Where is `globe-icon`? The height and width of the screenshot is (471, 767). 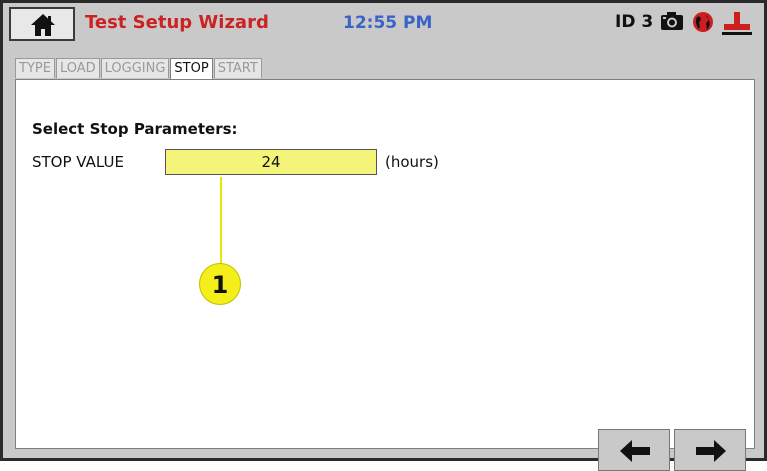 globe-icon is located at coordinates (703, 22).